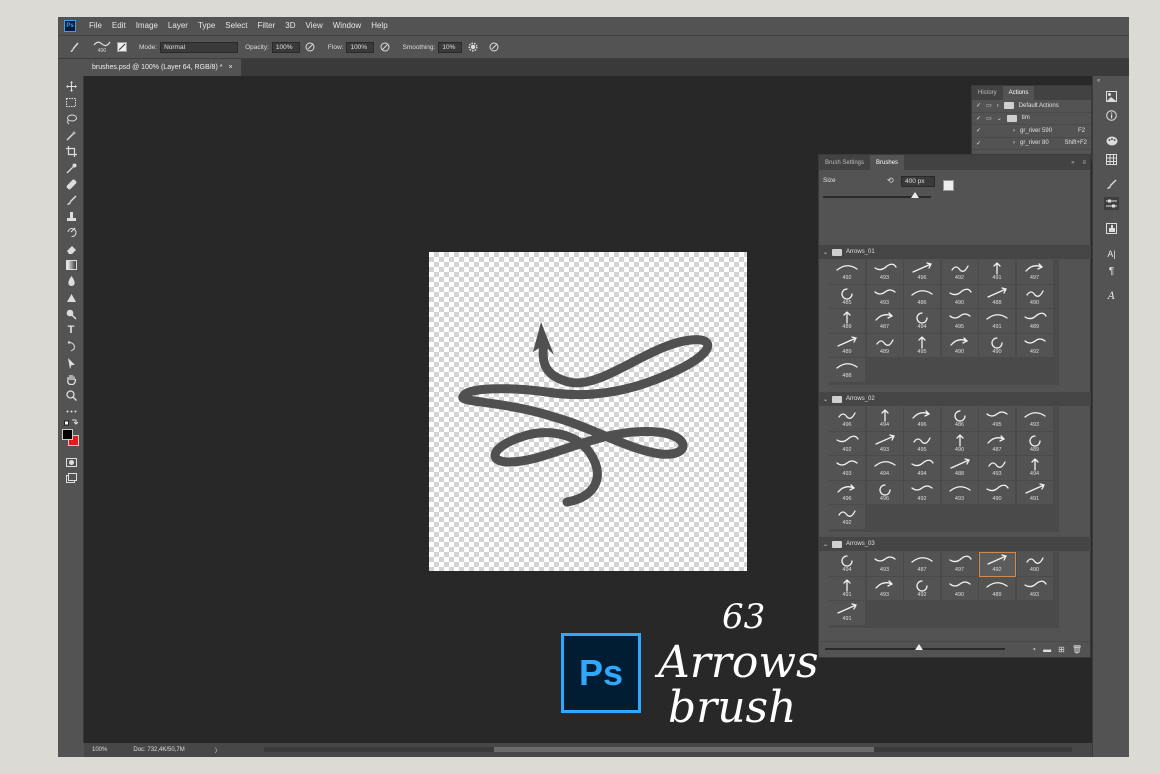 The width and height of the screenshot is (1160, 774). I want to click on dodge-tool-icon, so click(71, 298).